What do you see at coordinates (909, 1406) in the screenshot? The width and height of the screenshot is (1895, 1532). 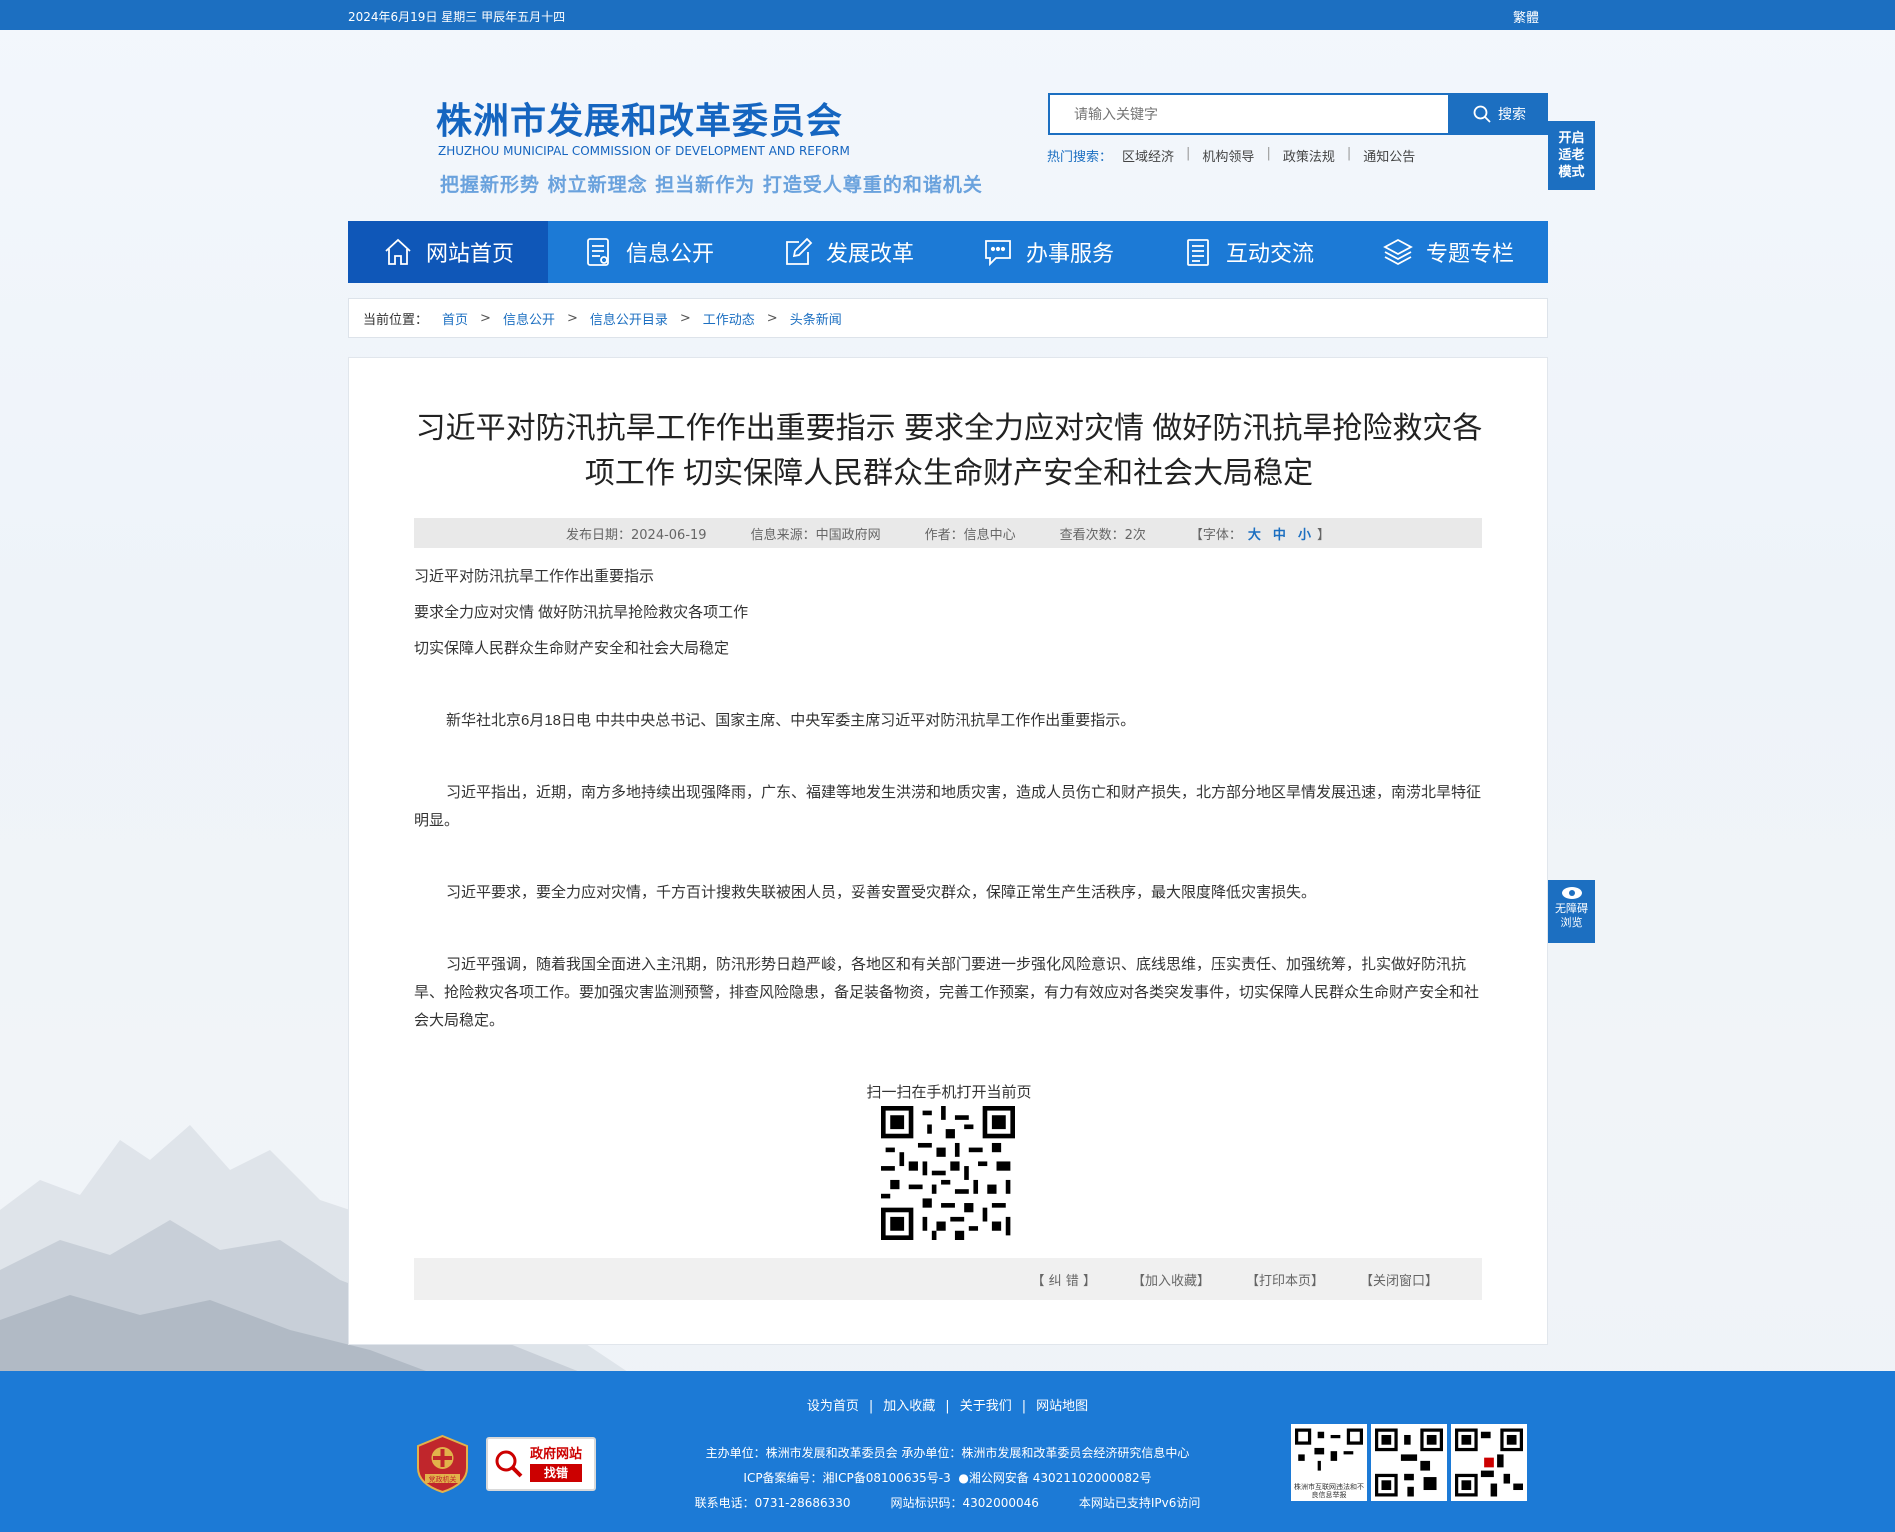 I see `footer-add-favorite: 加入收藏` at bounding box center [909, 1406].